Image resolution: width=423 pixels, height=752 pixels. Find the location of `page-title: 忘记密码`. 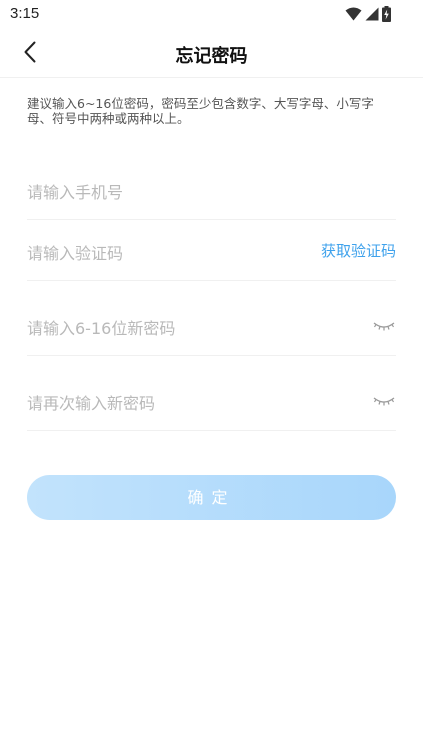

page-title: 忘记密码 is located at coordinates (211, 56).